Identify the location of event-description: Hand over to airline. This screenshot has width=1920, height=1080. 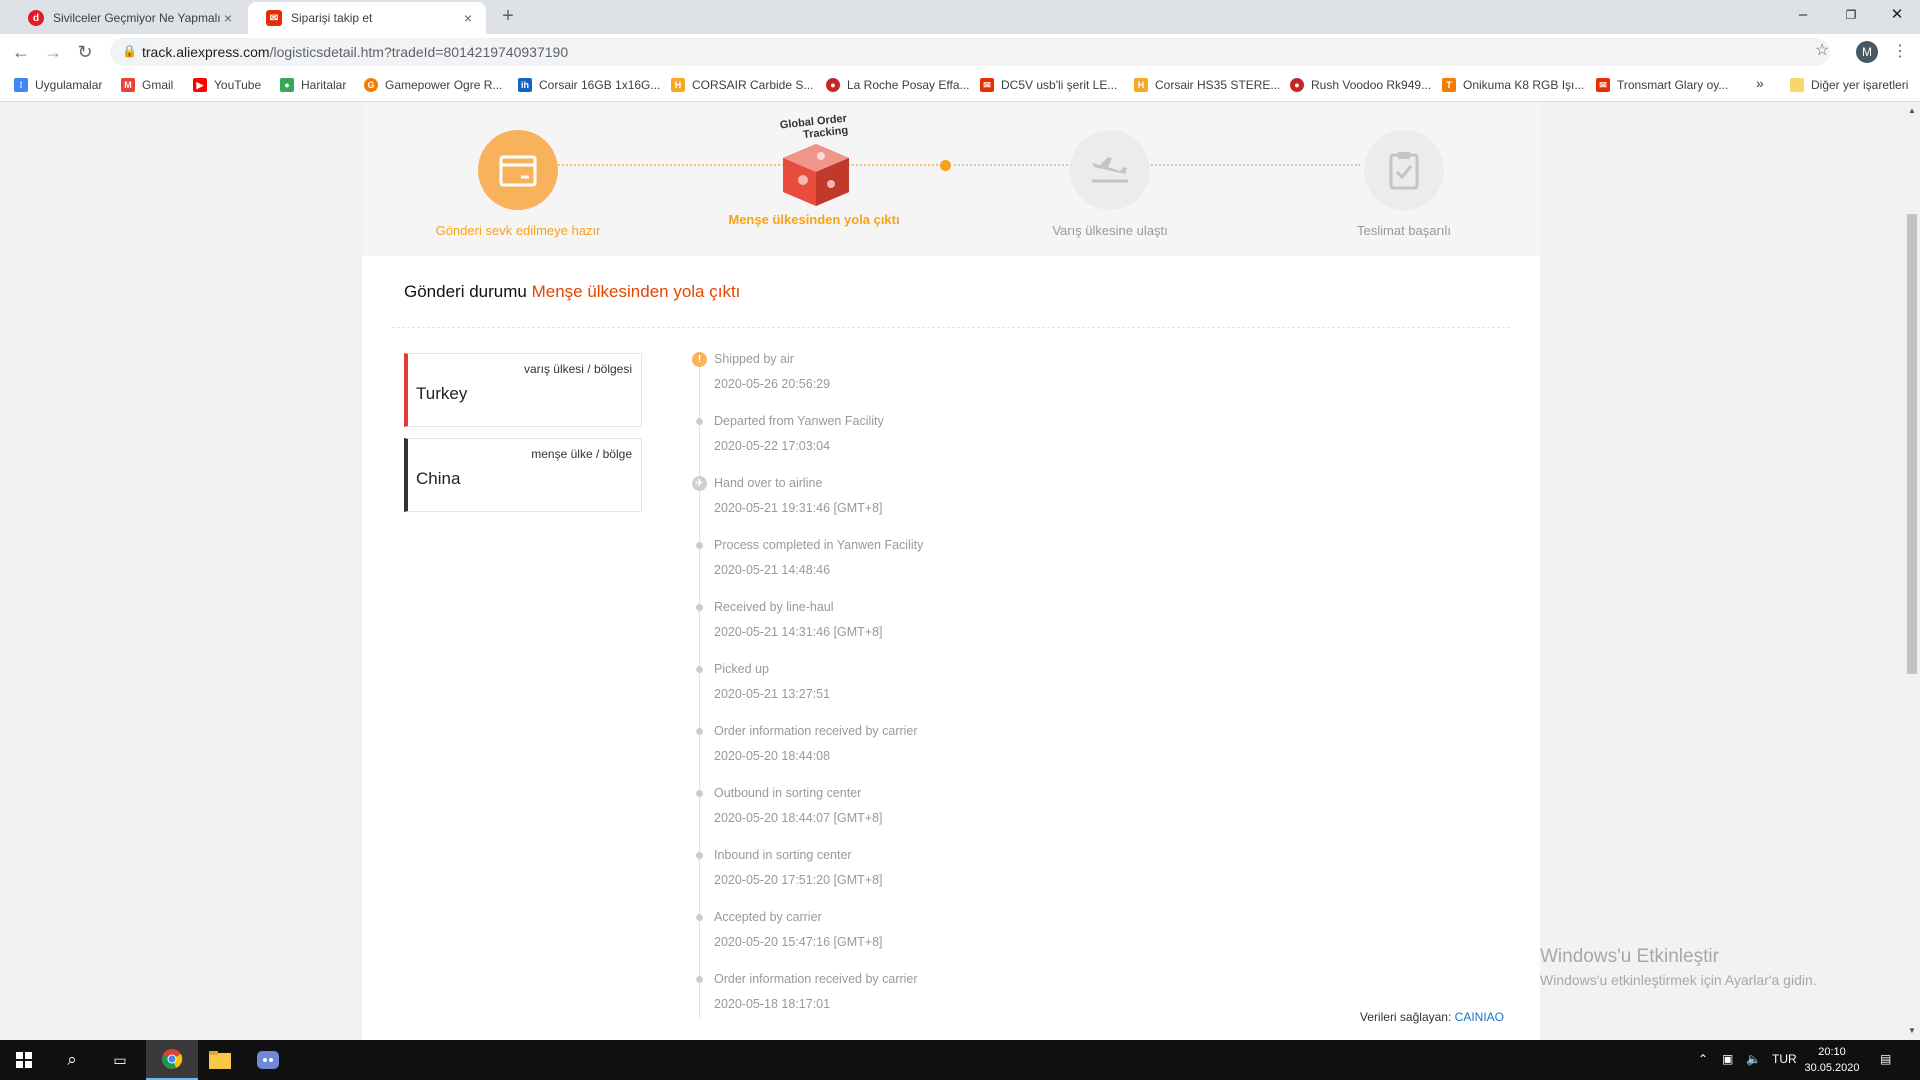
(768, 483).